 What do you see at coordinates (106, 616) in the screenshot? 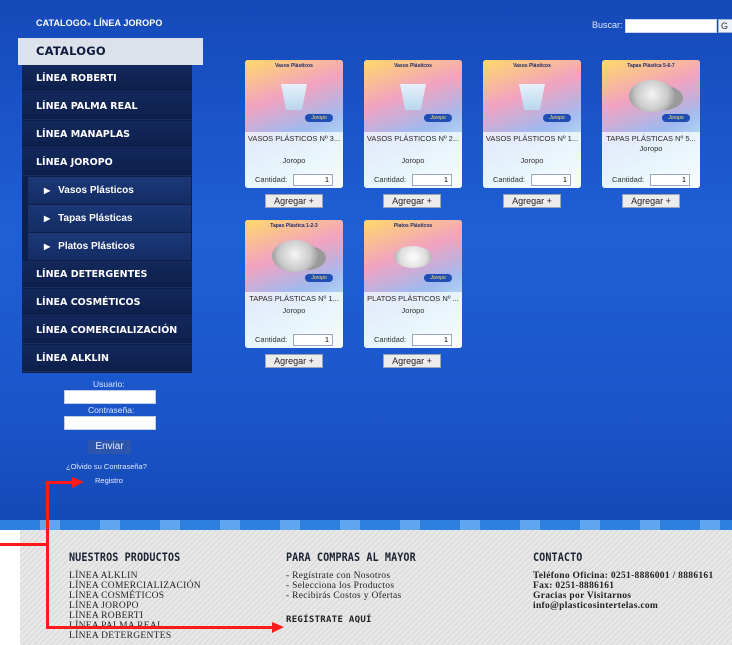
I see `footer-product-link: LÍNEA ROBERTI` at bounding box center [106, 616].